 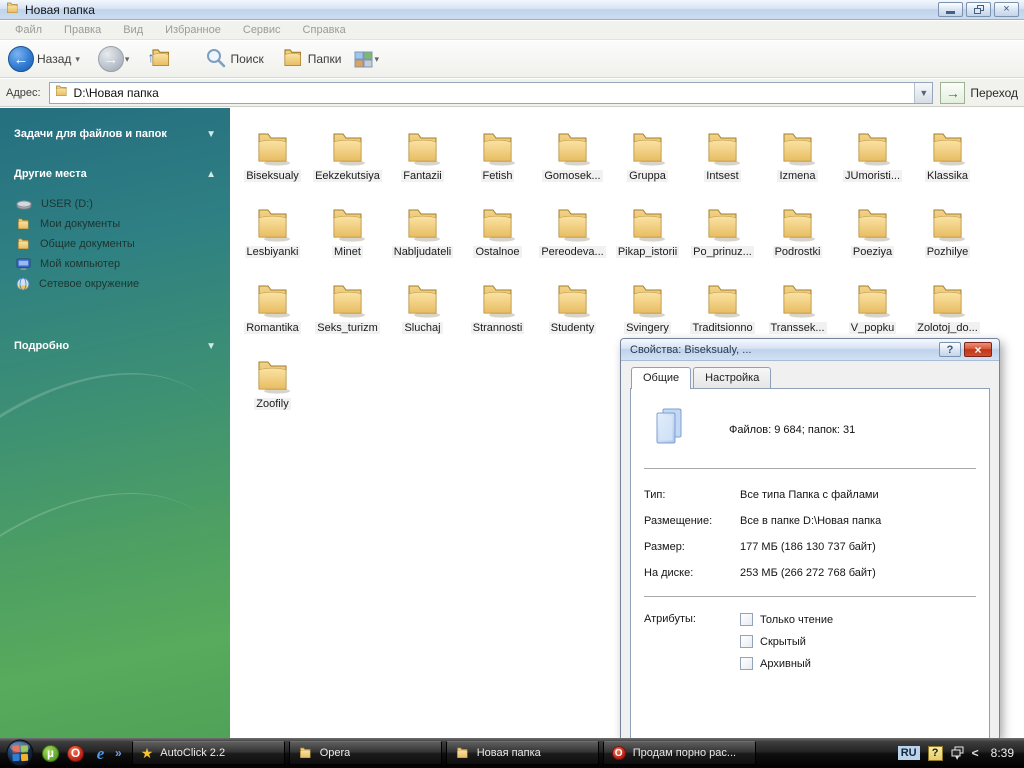 What do you see at coordinates (100, 753) in the screenshot?
I see `internet-explorer-icon: e` at bounding box center [100, 753].